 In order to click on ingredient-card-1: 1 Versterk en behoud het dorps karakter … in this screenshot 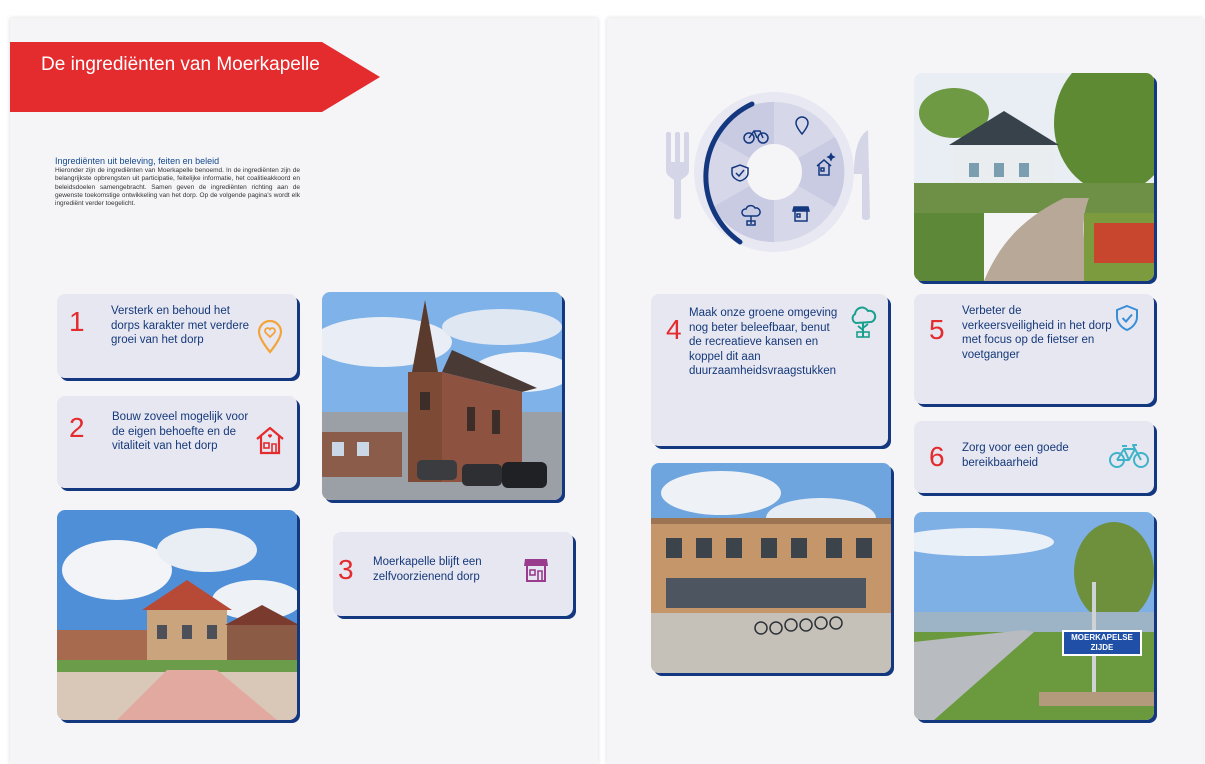, I will do `click(177, 336)`.